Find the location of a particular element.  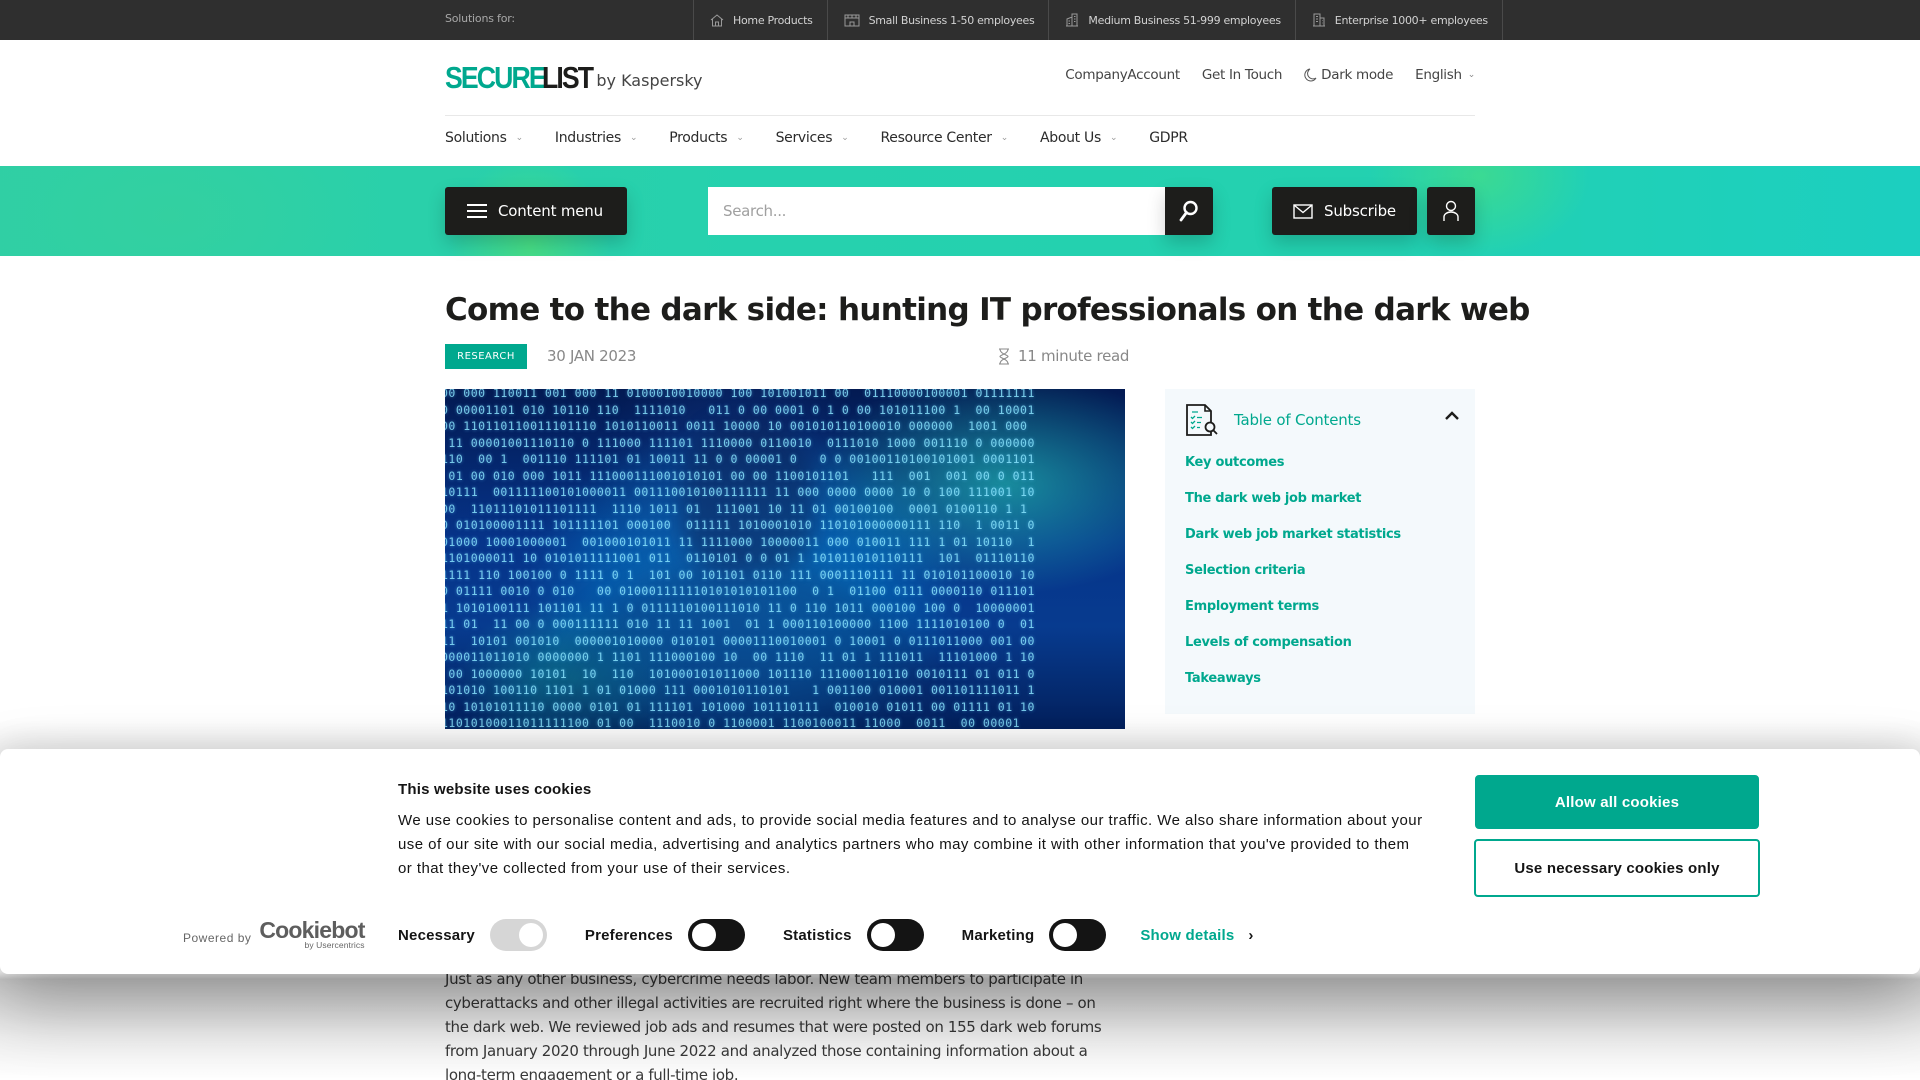

nav-item-industries: Industries ⌄ is located at coordinates (596, 138).